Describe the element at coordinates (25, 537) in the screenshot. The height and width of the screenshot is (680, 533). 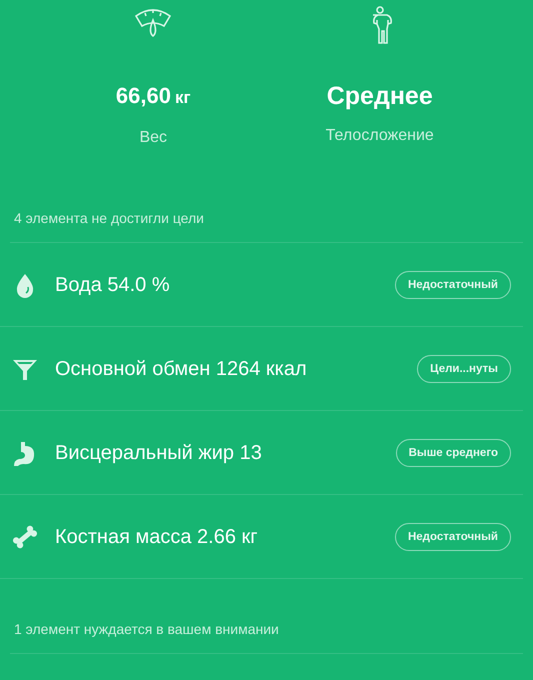
I see `bone-icon` at that location.